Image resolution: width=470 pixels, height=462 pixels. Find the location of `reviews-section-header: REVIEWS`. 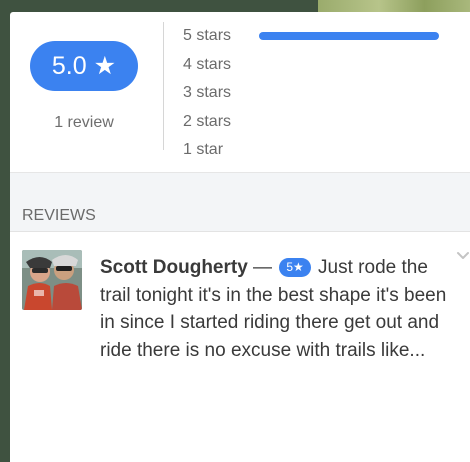

reviews-section-header: REVIEWS is located at coordinates (240, 210).